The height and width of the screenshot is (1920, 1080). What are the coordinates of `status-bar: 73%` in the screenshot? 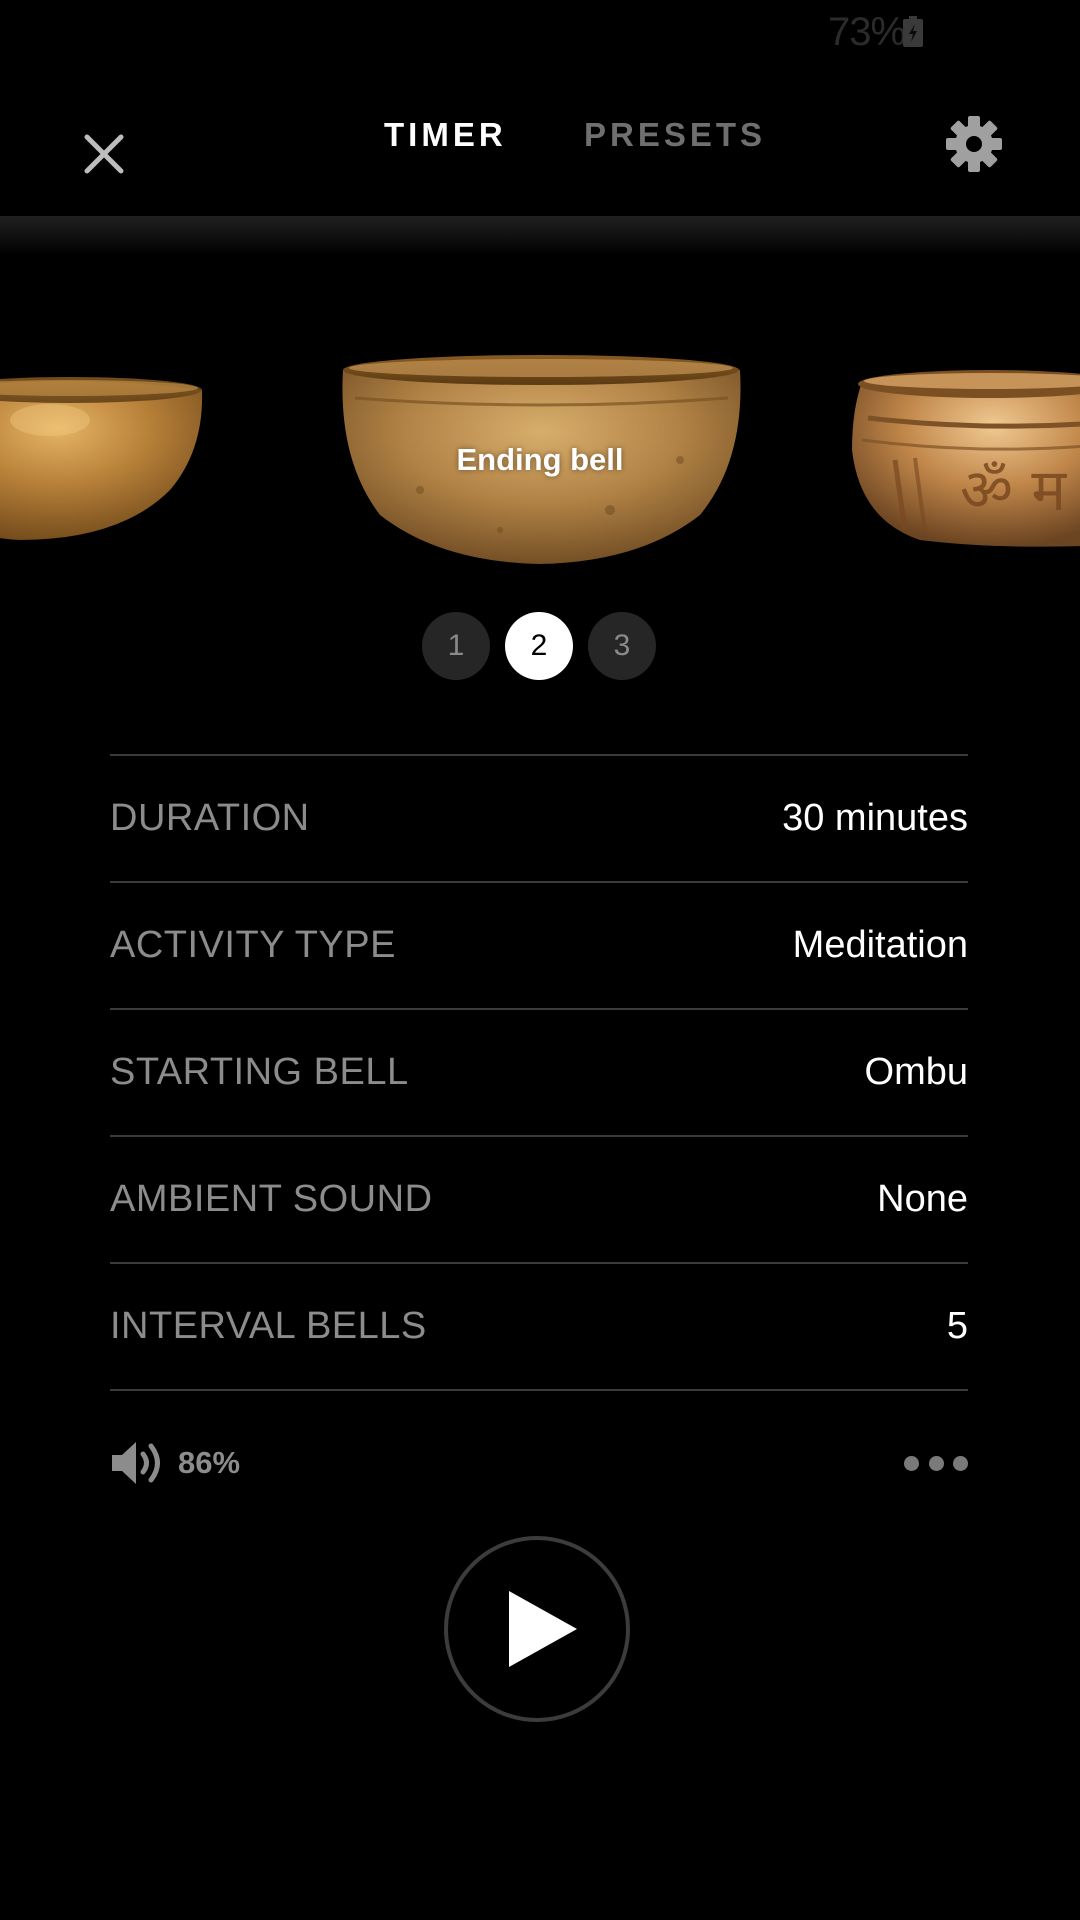 It's located at (540, 34).